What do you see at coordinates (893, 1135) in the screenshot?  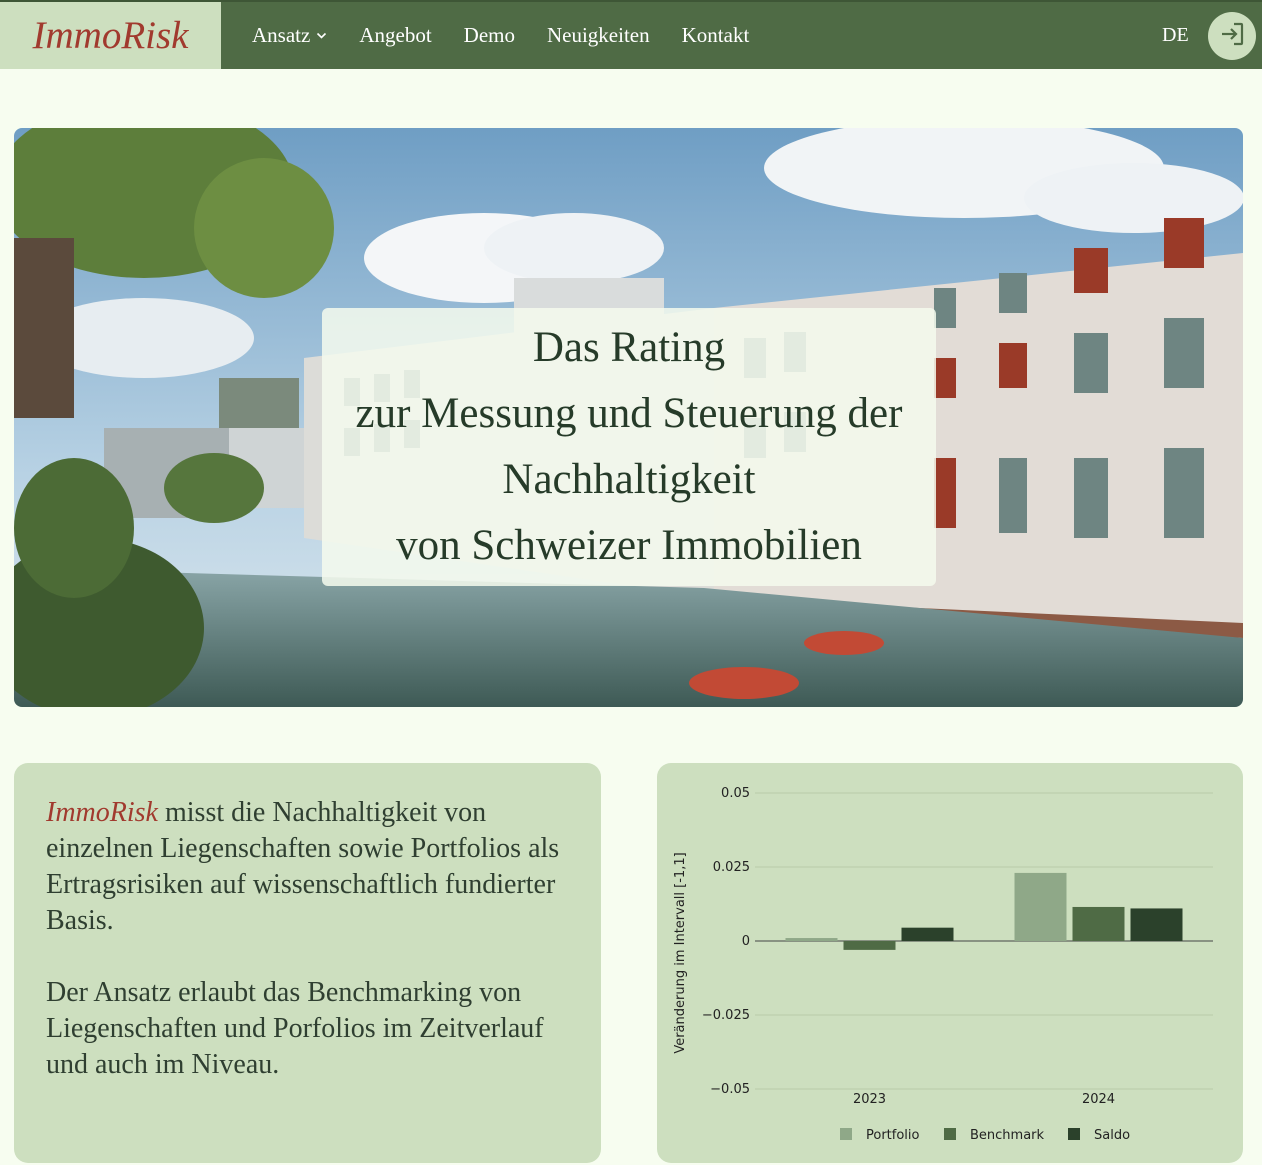 I see `legend-label-portfolio: Portfolio` at bounding box center [893, 1135].